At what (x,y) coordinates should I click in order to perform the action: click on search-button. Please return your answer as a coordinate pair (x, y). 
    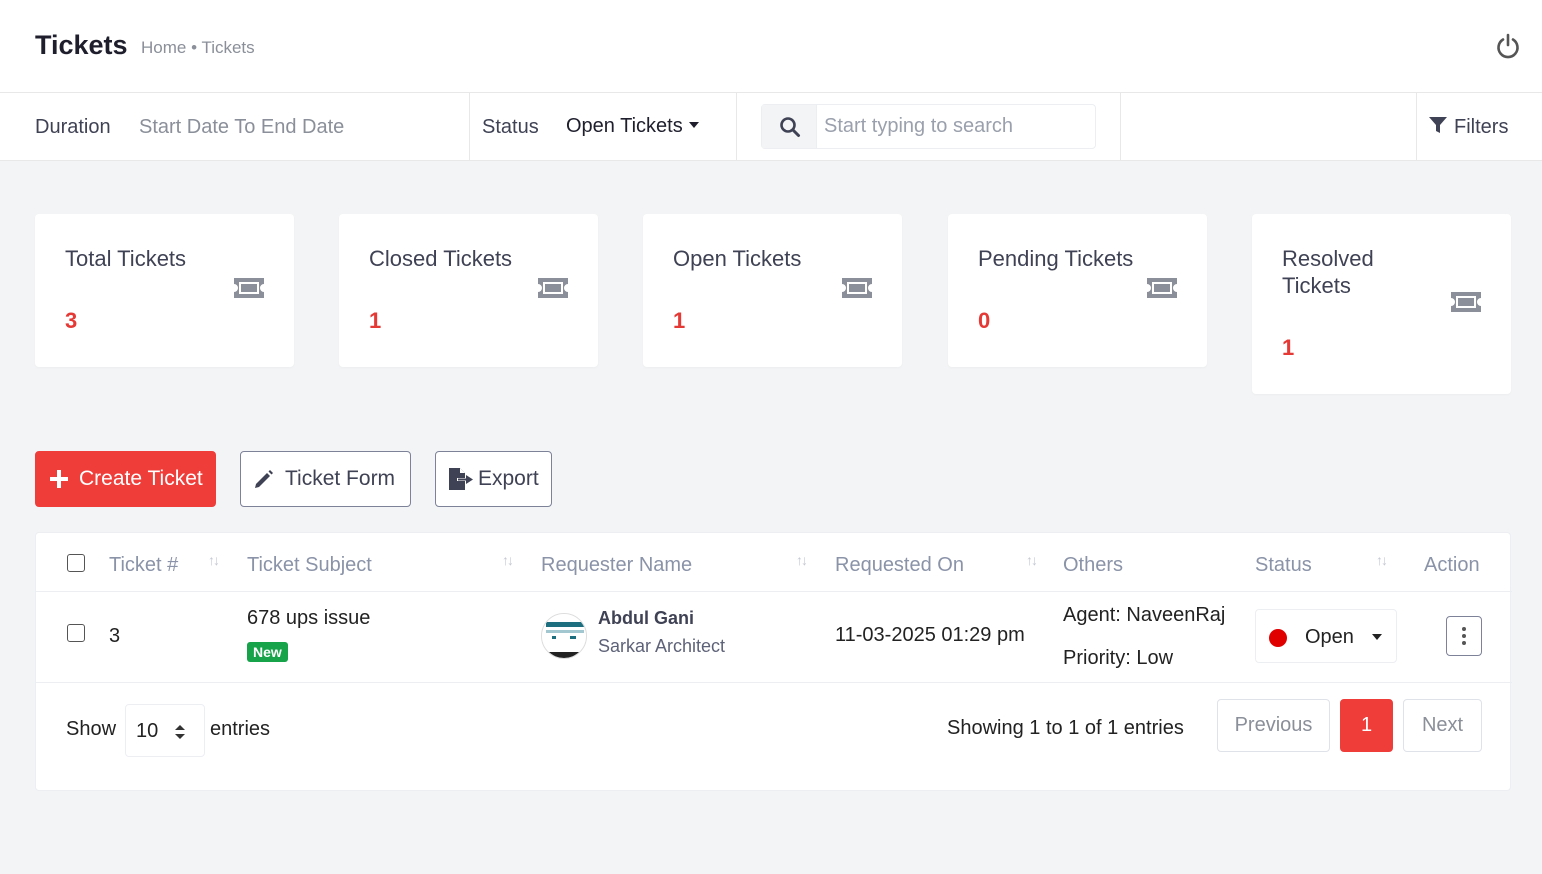
    Looking at the image, I should click on (789, 126).